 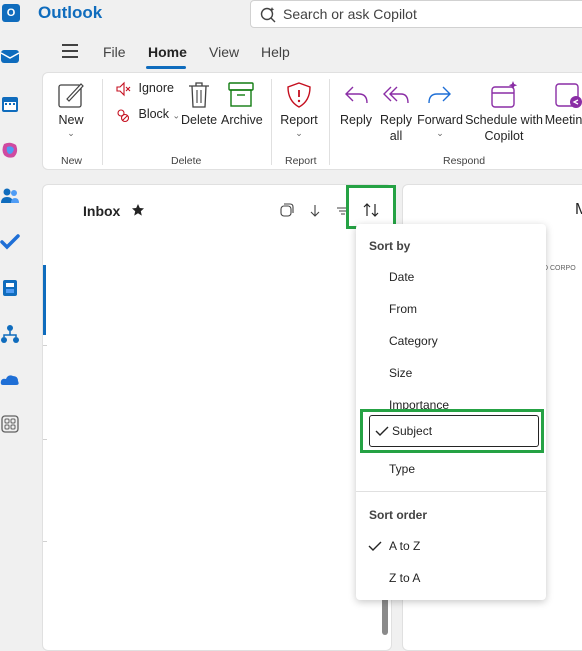 I want to click on sort-option-from: From, so click(x=451, y=310).